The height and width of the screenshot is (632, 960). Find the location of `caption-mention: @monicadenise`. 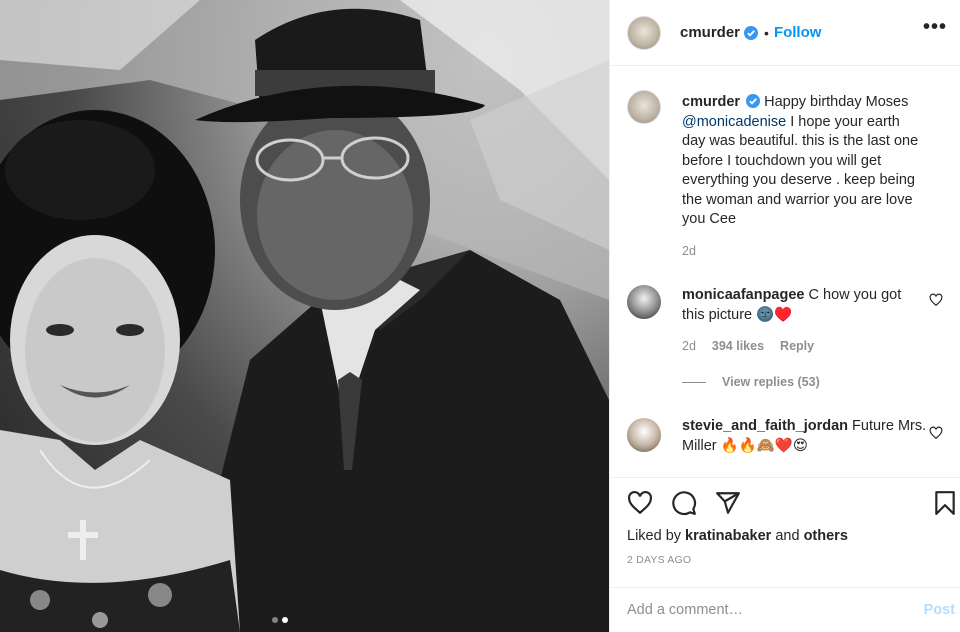

caption-mention: @monicadenise is located at coordinates (734, 122).